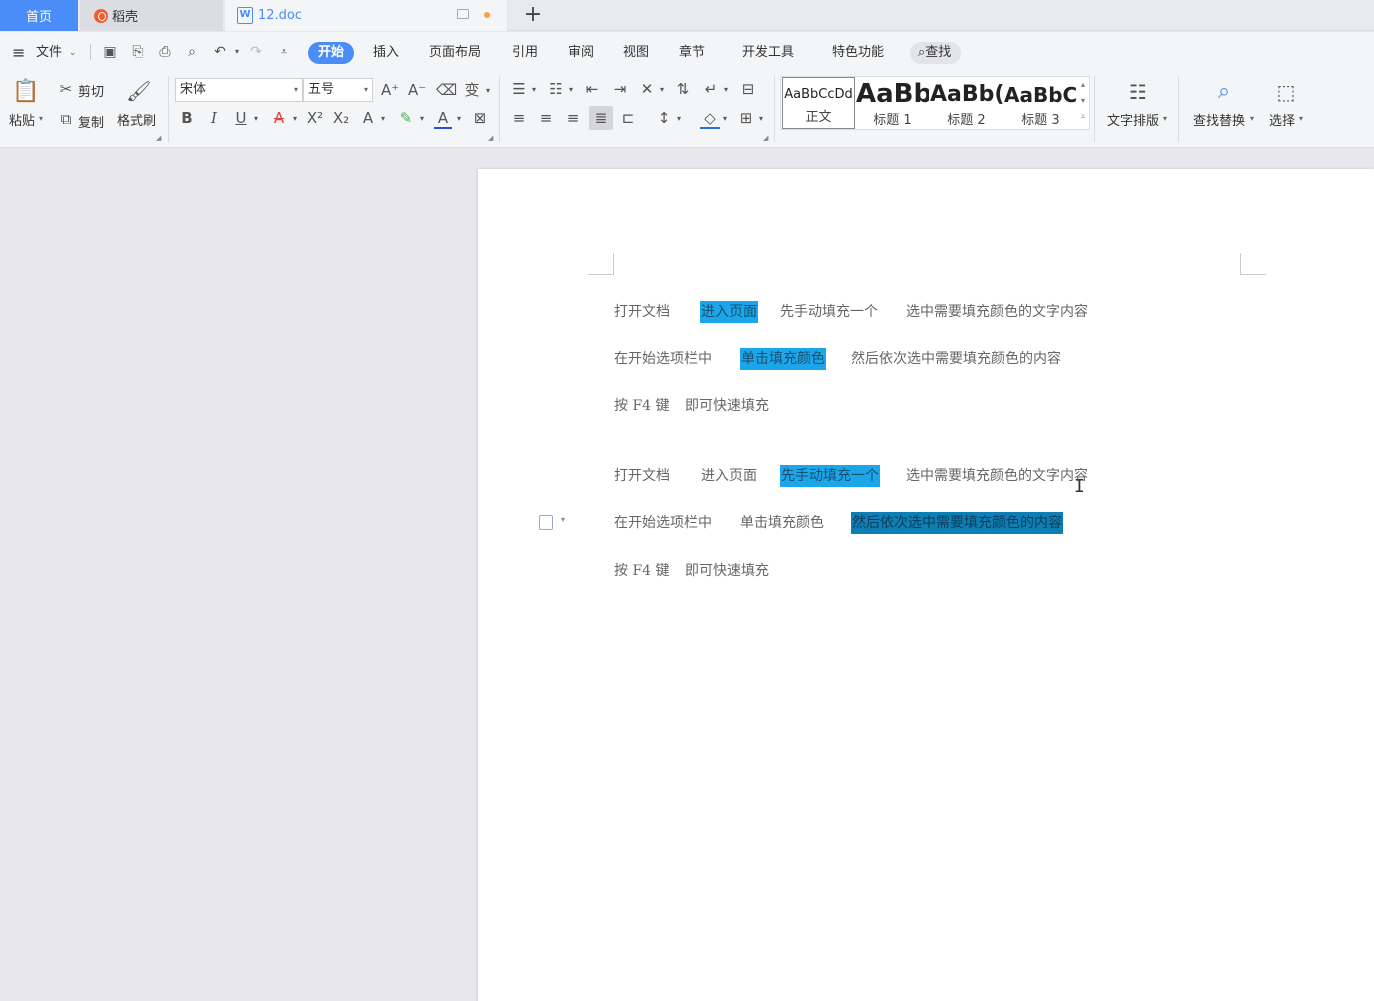 This screenshot has height=1001, width=1374. Describe the element at coordinates (1282, 119) in the screenshot. I see `select-button: 选择` at that location.